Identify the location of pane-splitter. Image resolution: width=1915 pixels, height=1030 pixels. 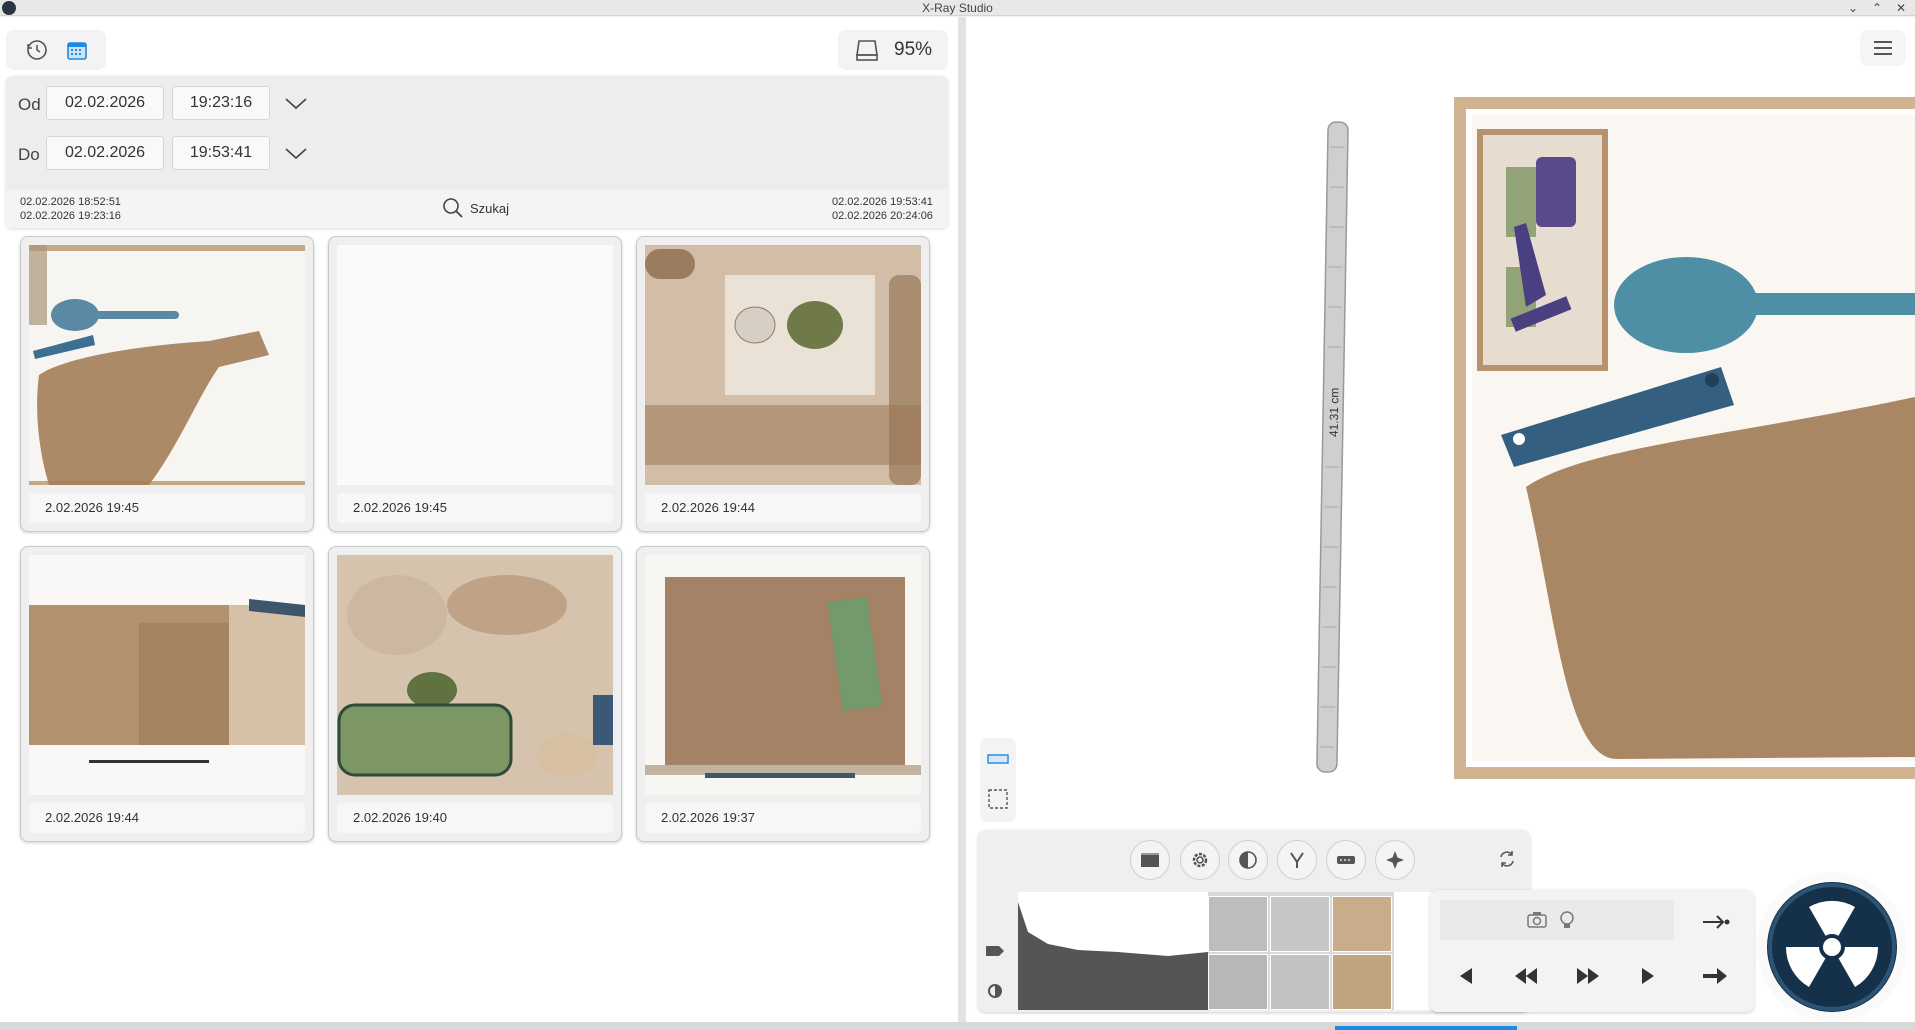
(962, 519).